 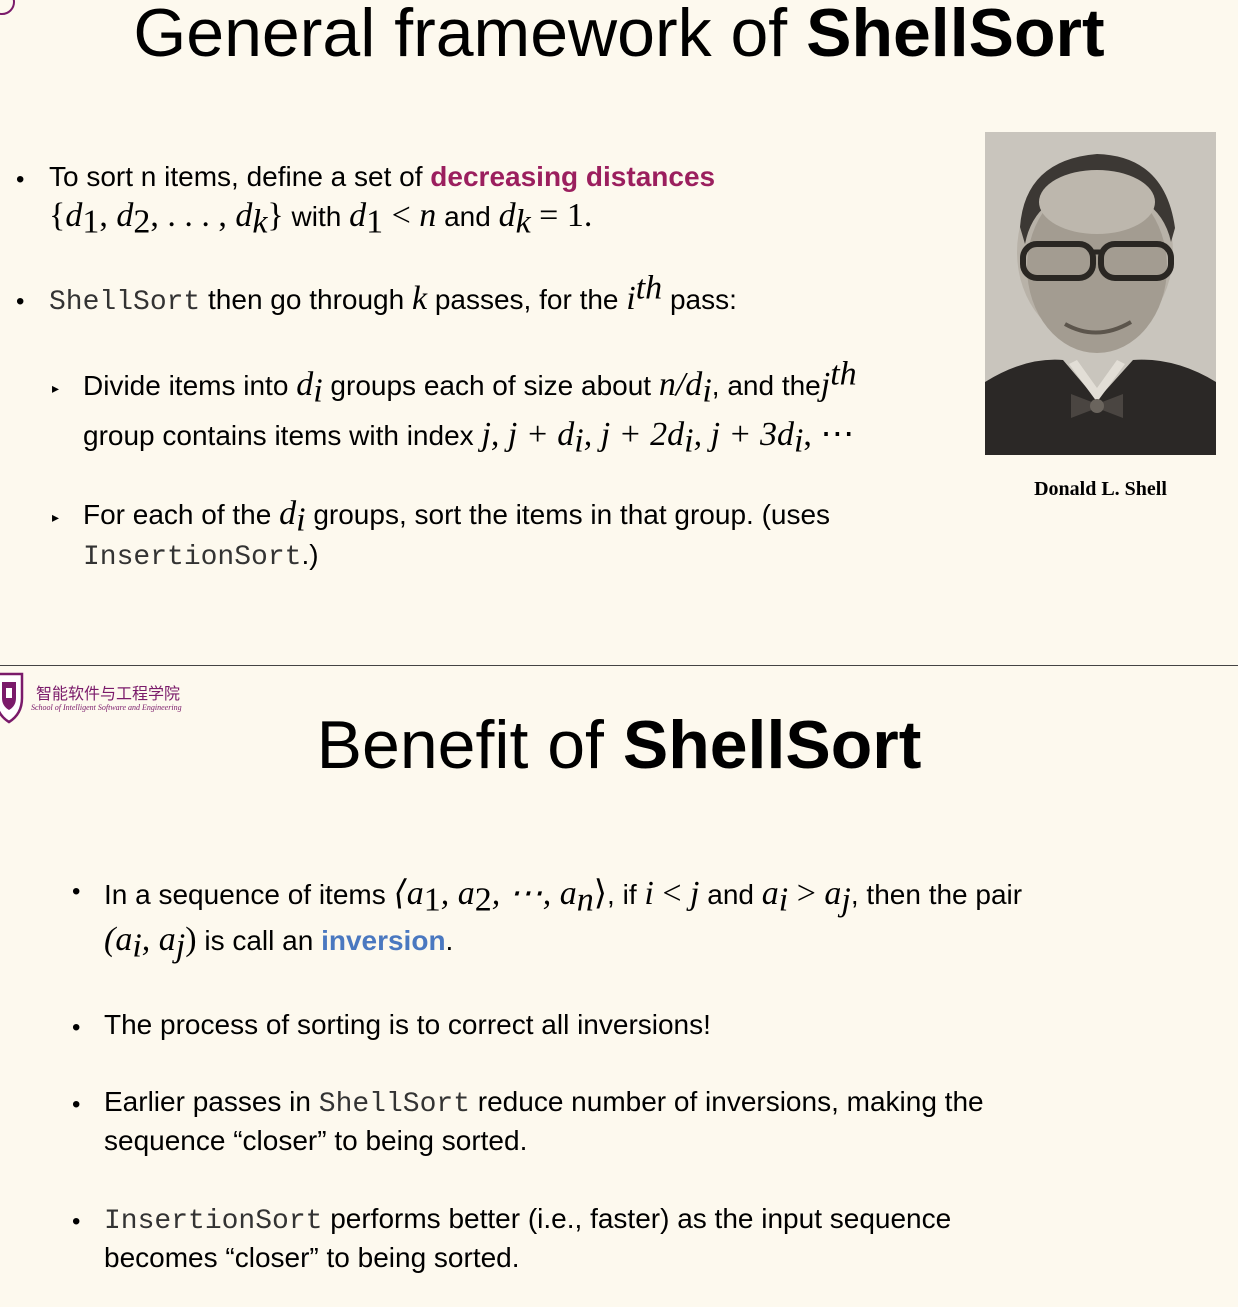 I want to click on portrait-caption: Donald L. Shell, so click(x=1100, y=489).